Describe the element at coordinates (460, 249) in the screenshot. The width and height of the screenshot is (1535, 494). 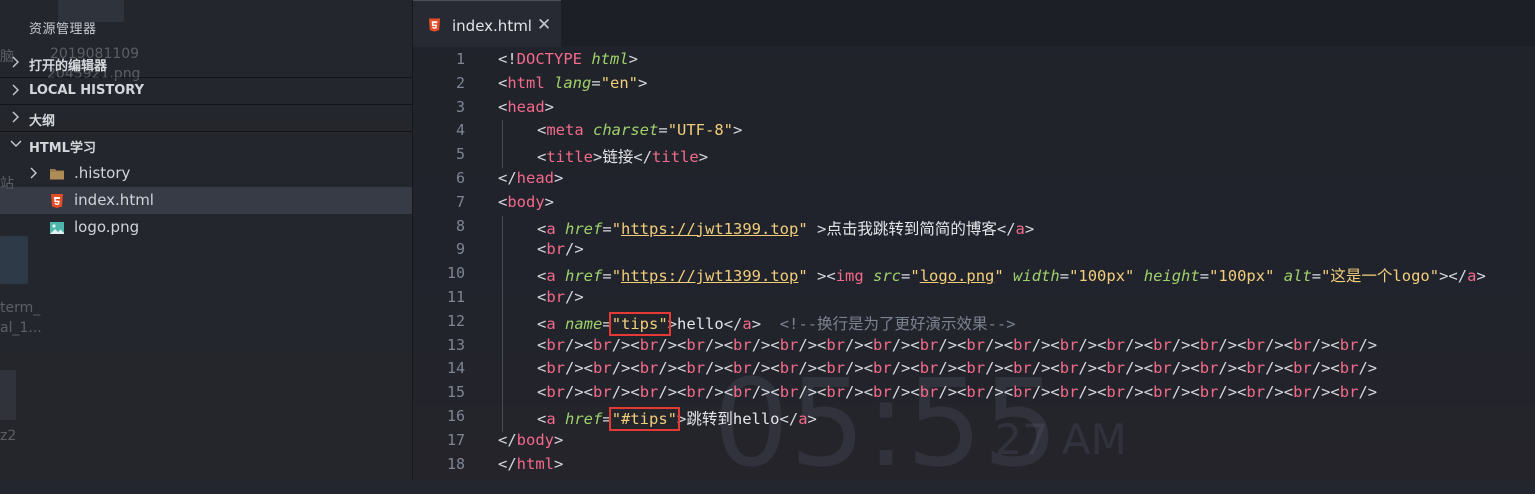
I see `line-number: 9` at that location.